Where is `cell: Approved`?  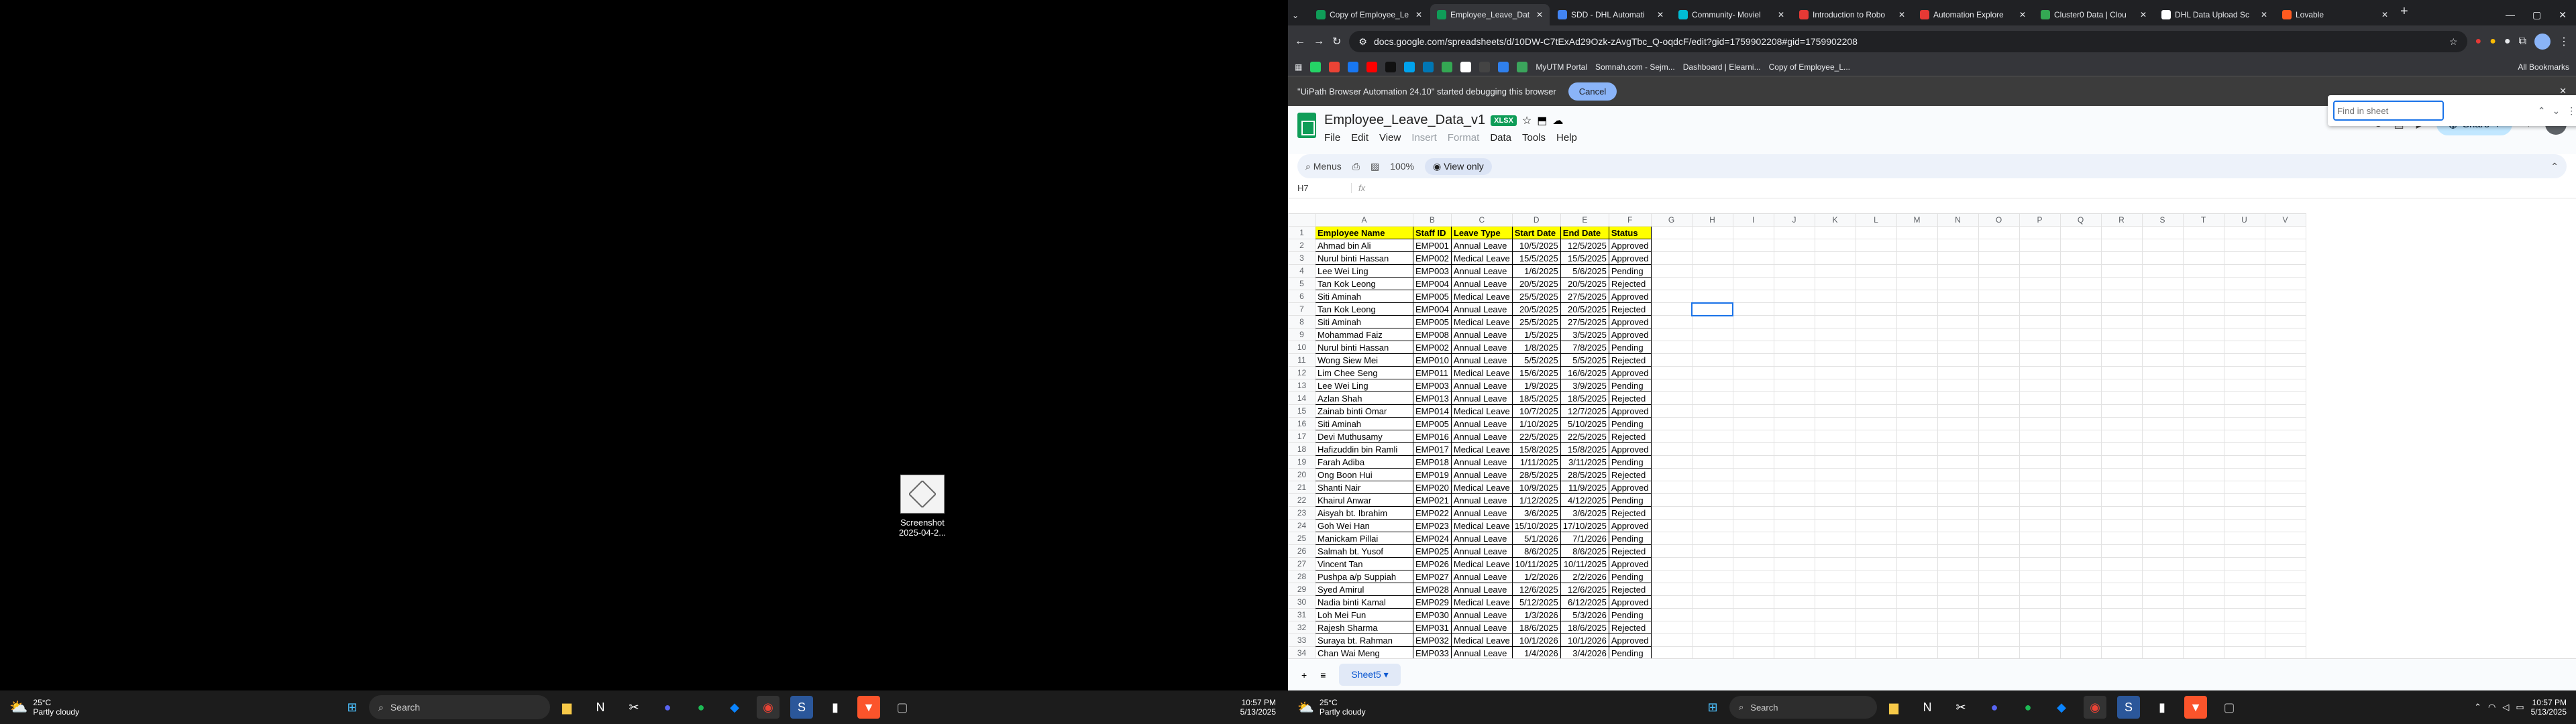
cell: Approved is located at coordinates (1630, 245).